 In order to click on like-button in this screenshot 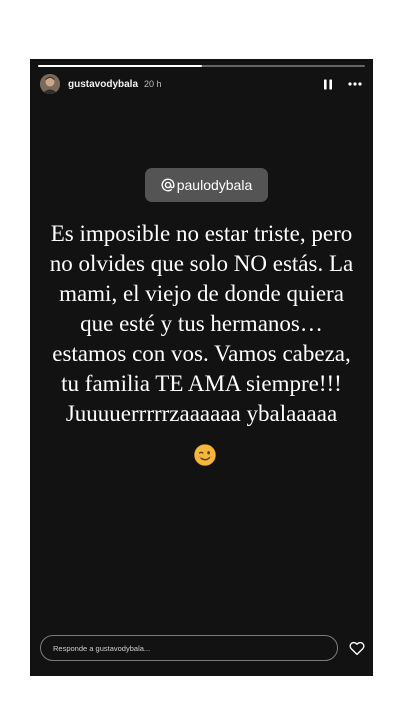, I will do `click(357, 648)`.